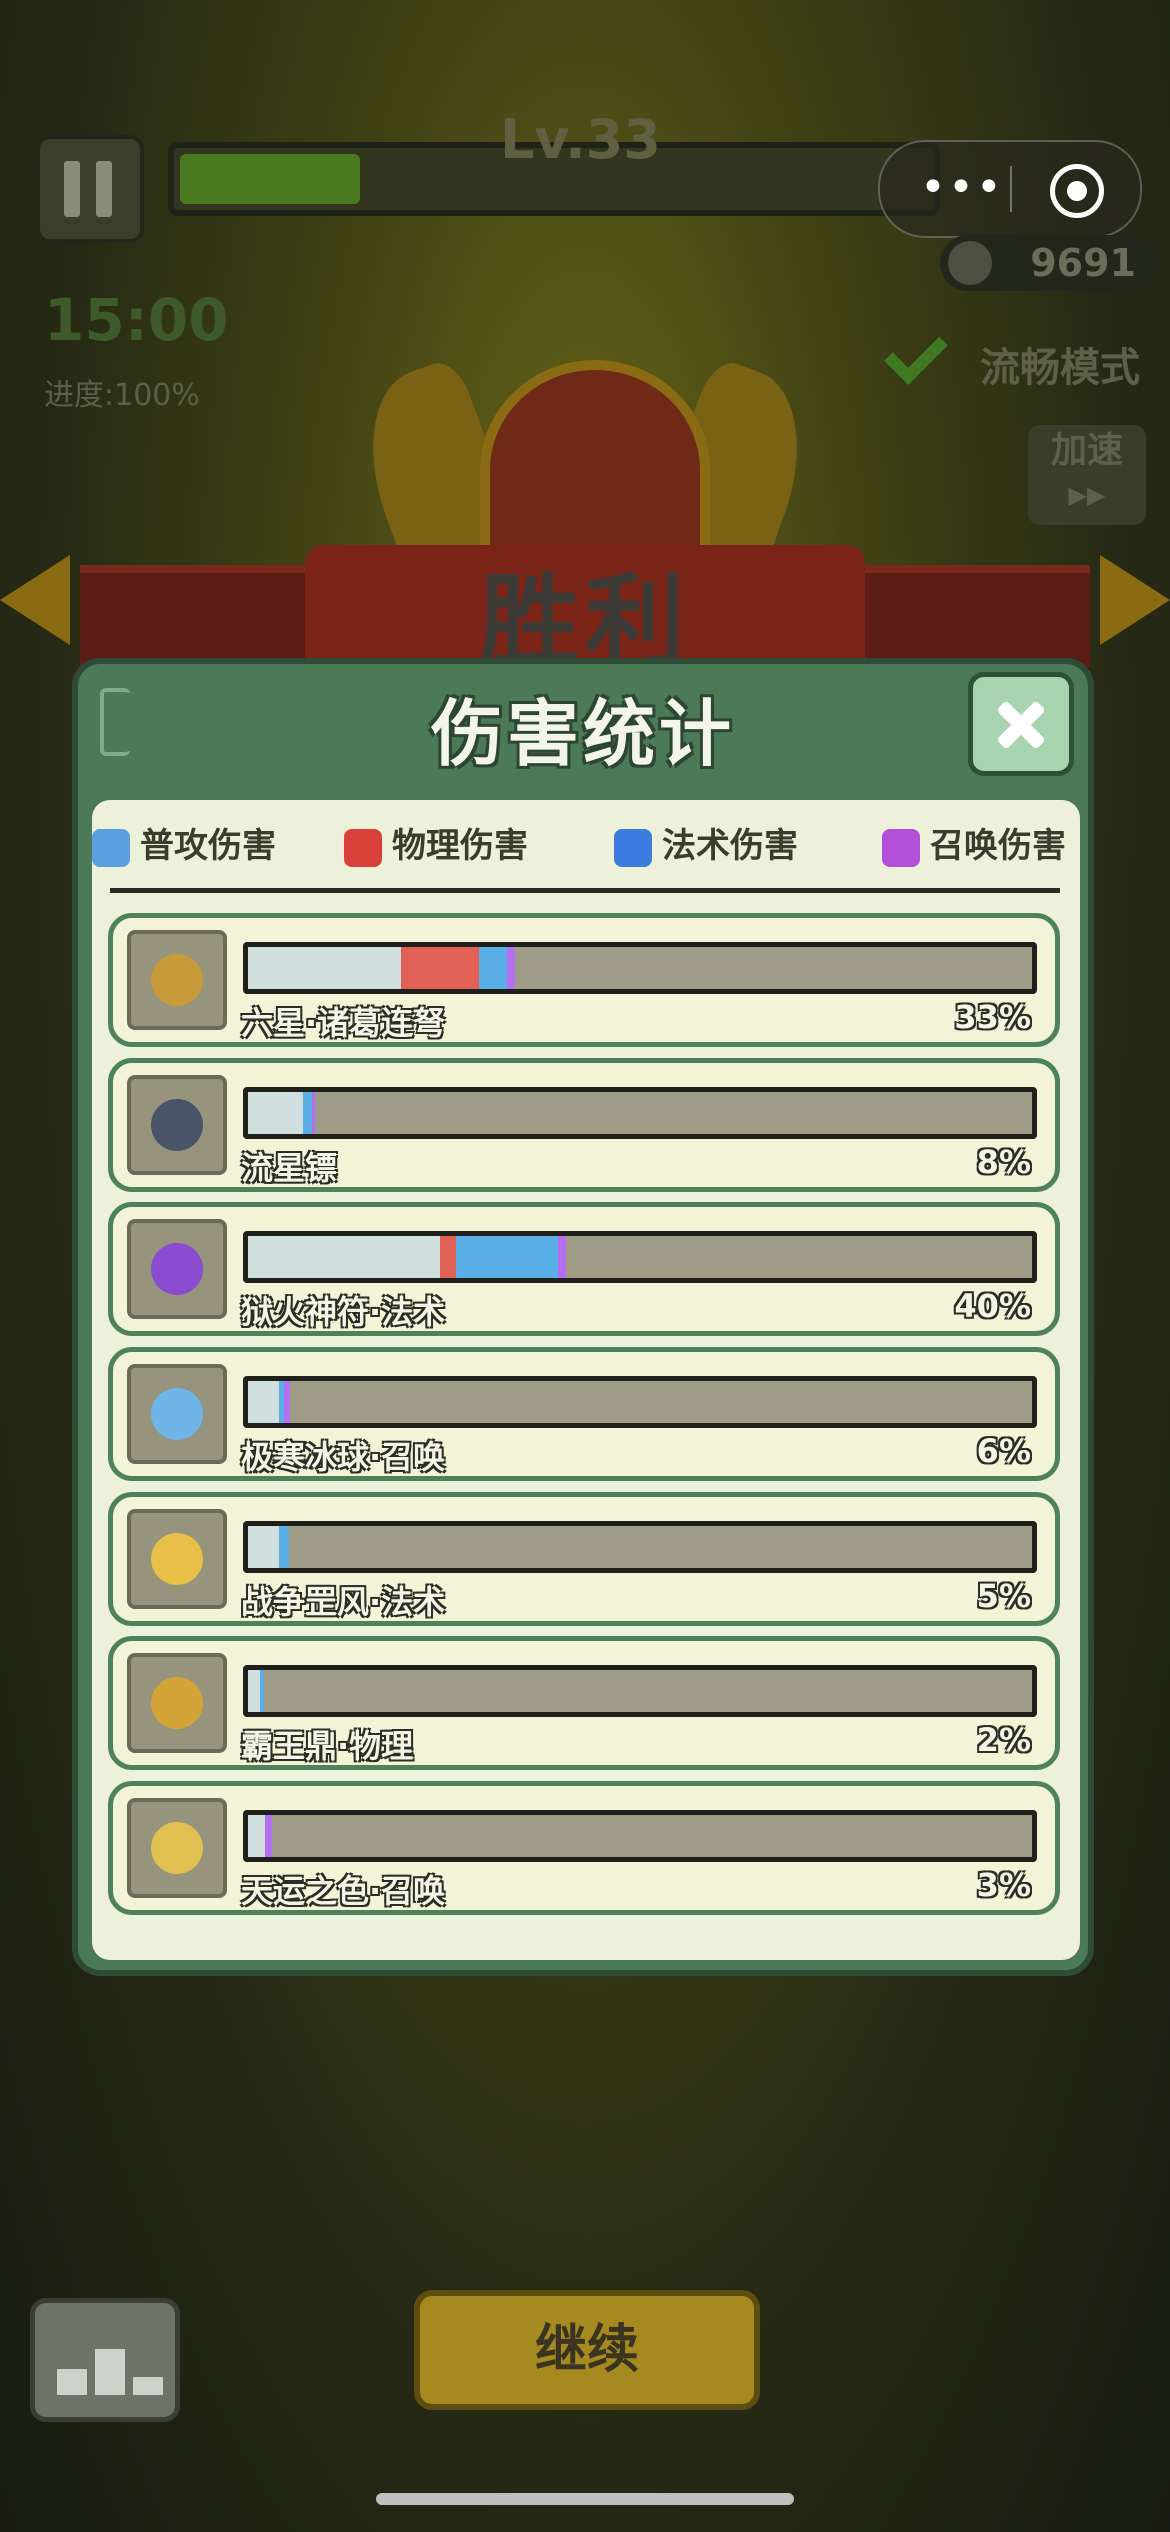  I want to click on damage-percent: 3%, so click(1003, 1885).